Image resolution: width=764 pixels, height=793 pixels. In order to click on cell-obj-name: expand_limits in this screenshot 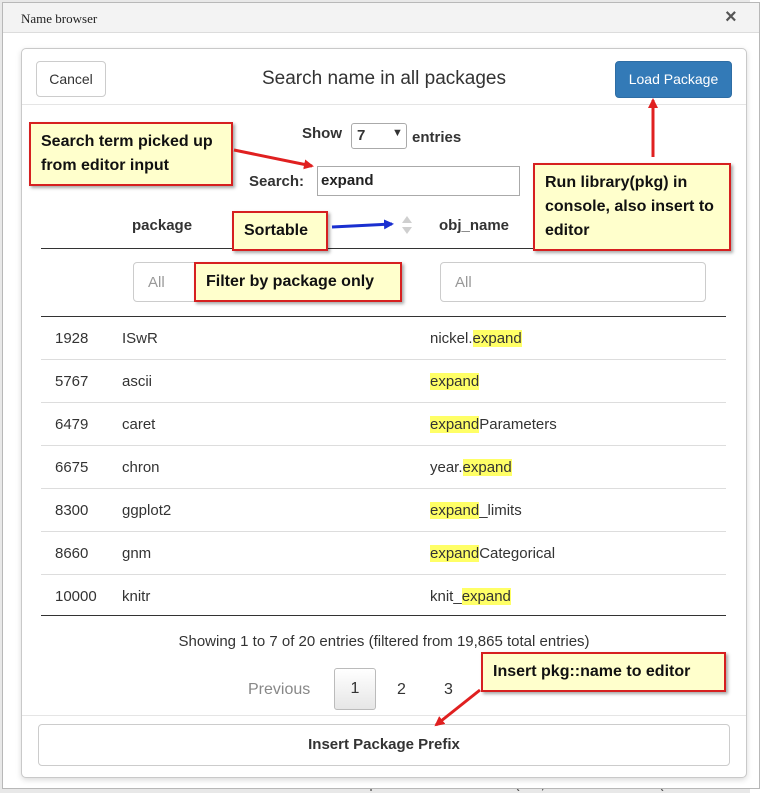, I will do `click(476, 510)`.